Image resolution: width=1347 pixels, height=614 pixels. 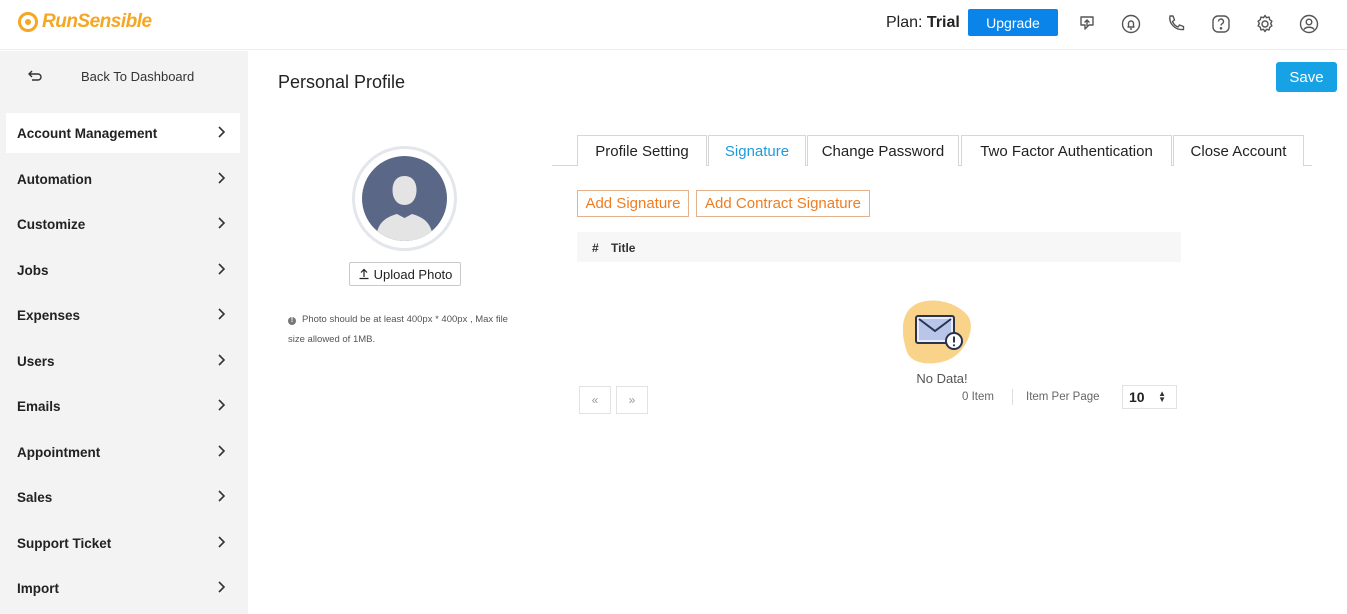 I want to click on sidebar-item-label: Emails, so click(x=39, y=406).